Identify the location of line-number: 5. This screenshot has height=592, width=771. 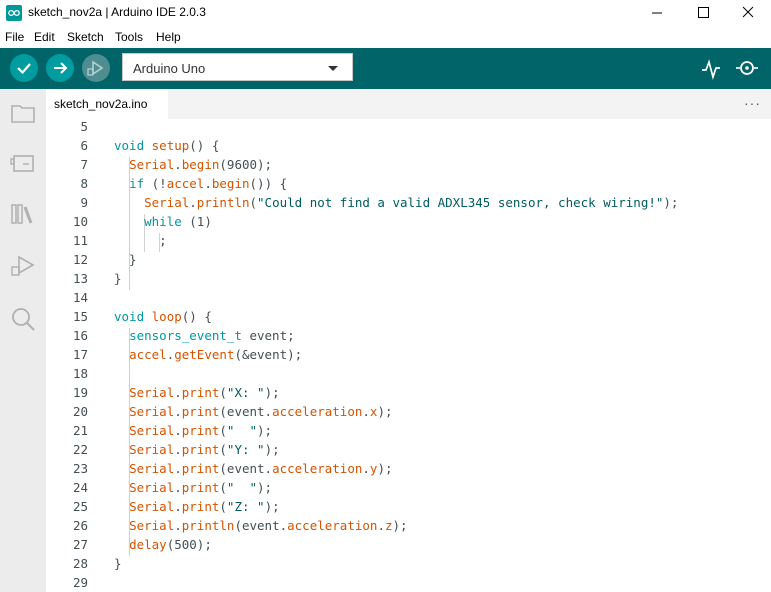
(84, 126).